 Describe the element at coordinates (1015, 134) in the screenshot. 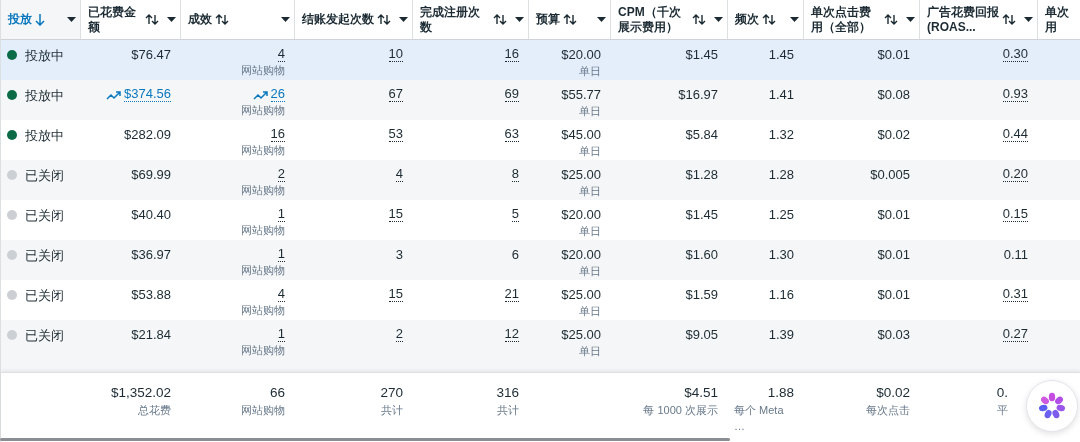

I see `value-link: 0.44` at that location.